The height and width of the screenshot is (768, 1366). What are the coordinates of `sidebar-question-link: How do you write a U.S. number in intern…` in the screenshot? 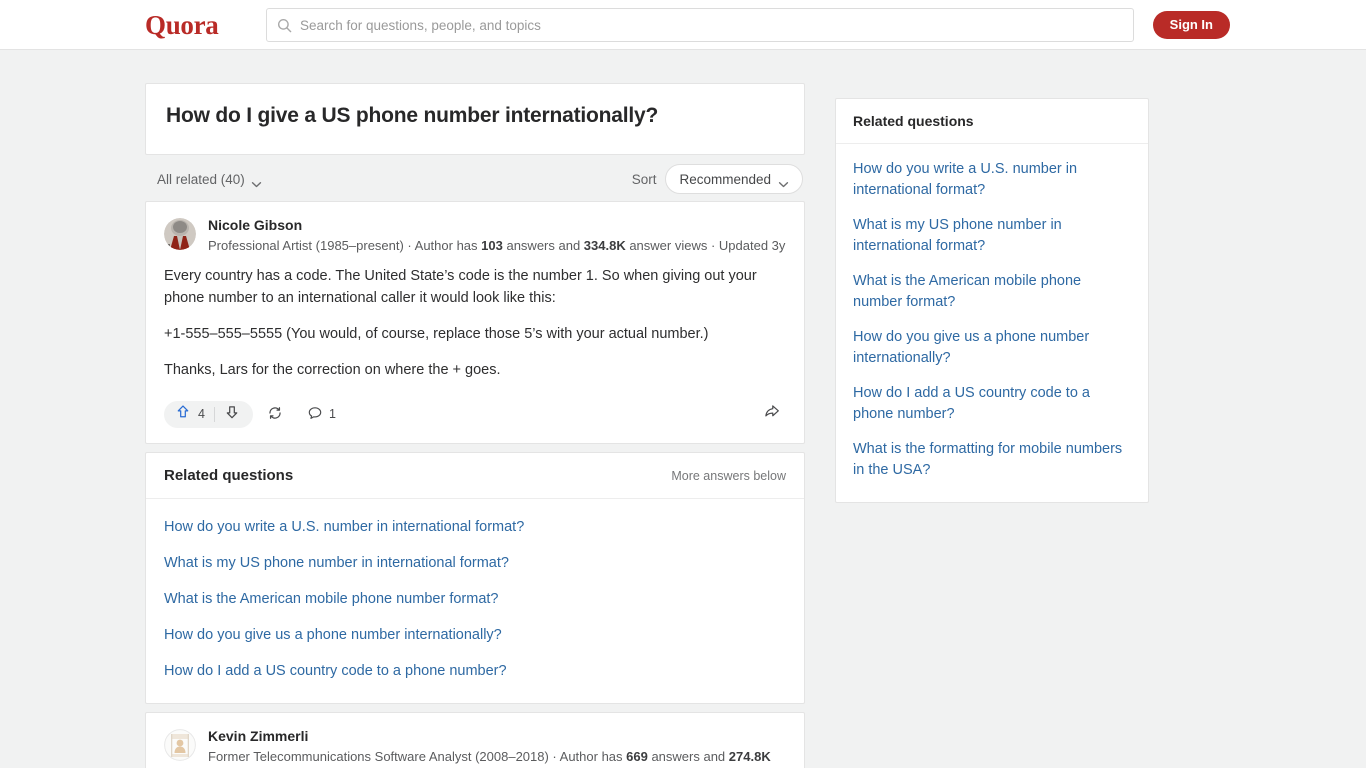 It's located at (992, 180).